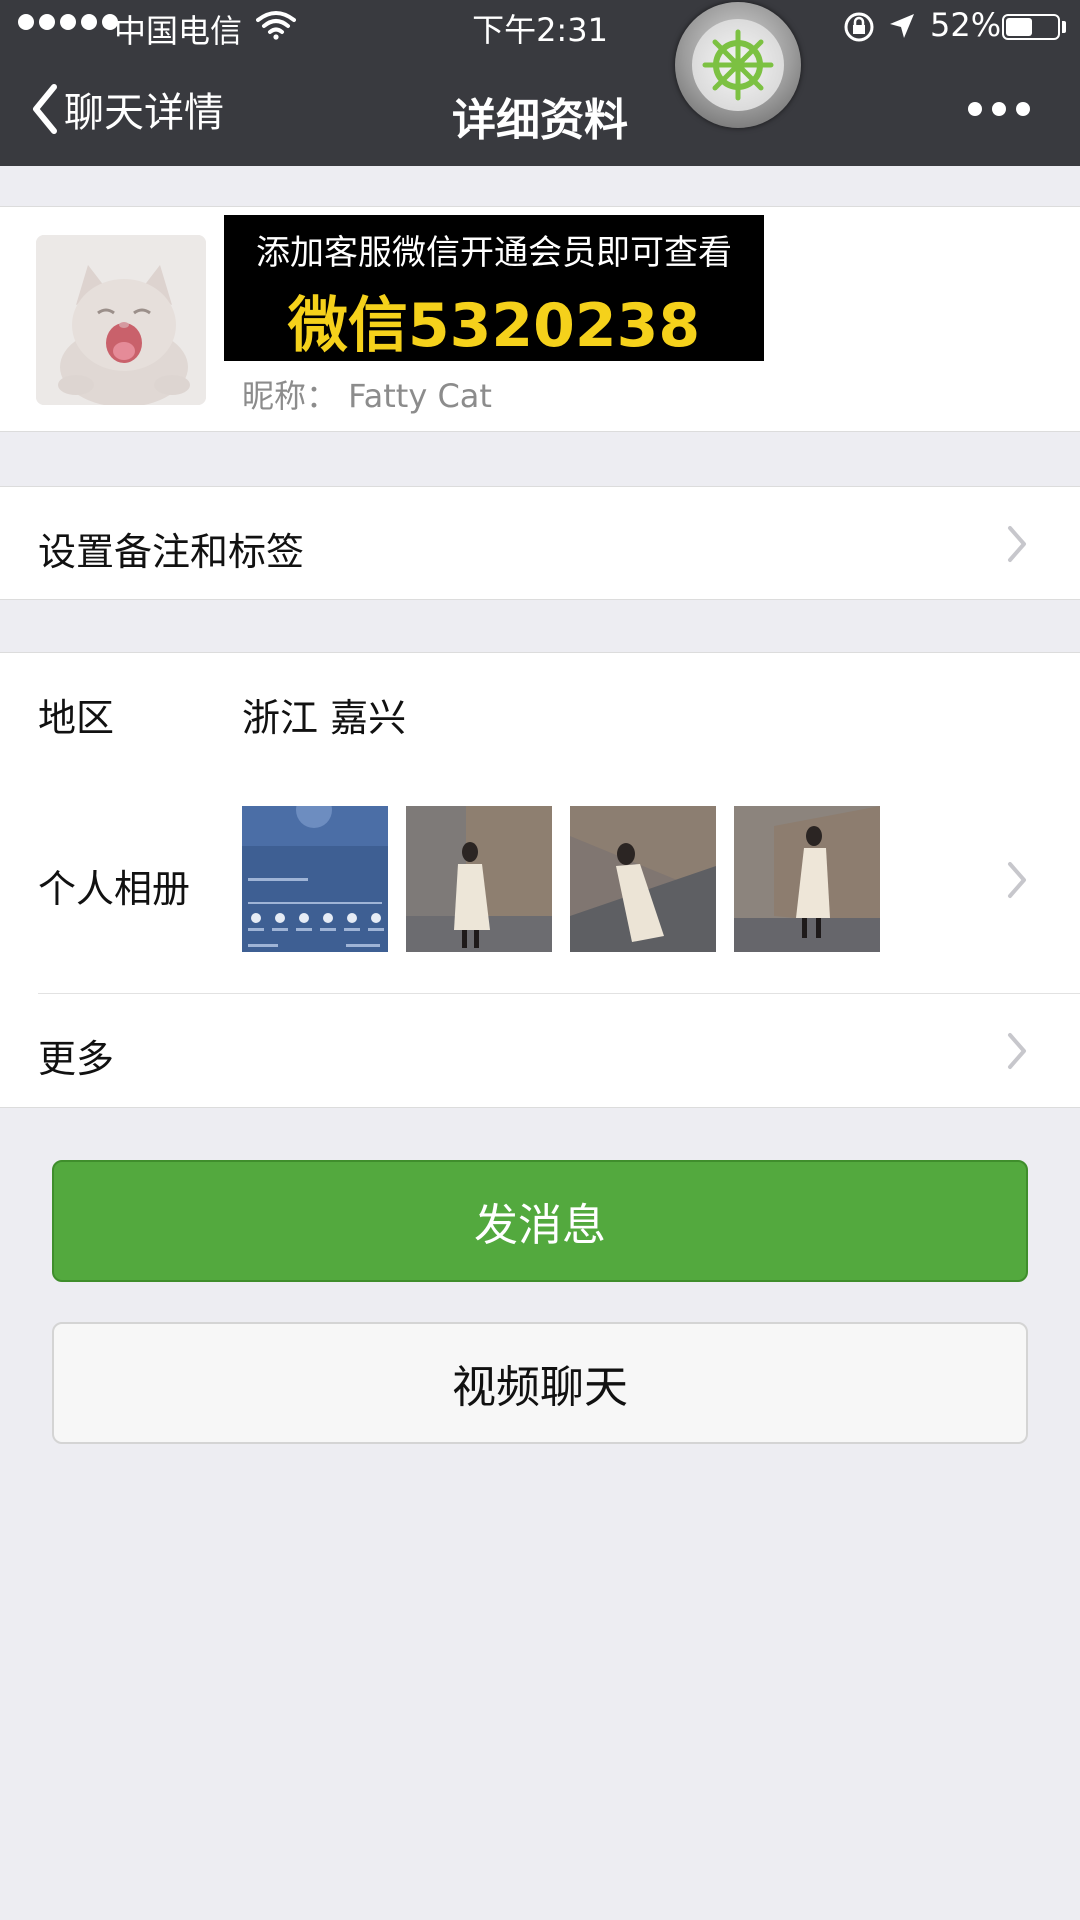  What do you see at coordinates (76, 1059) in the screenshot?
I see `more-label: 更多` at bounding box center [76, 1059].